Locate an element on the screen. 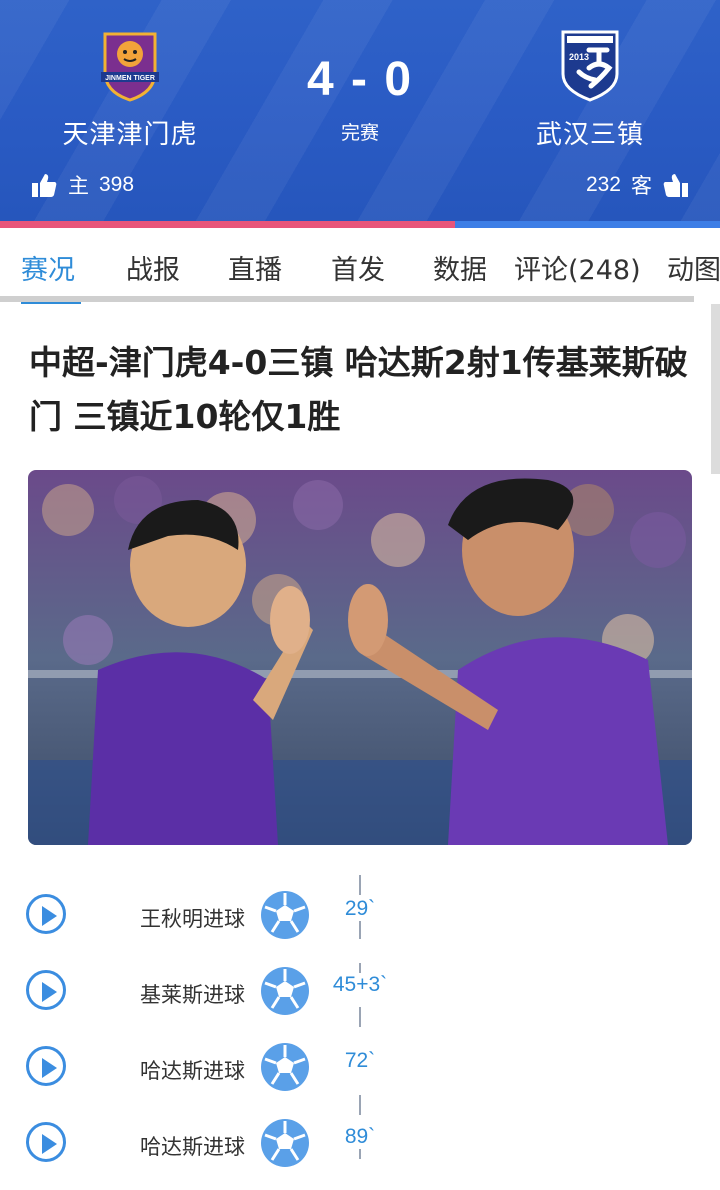  home-like-count: 398 is located at coordinates (117, 184).